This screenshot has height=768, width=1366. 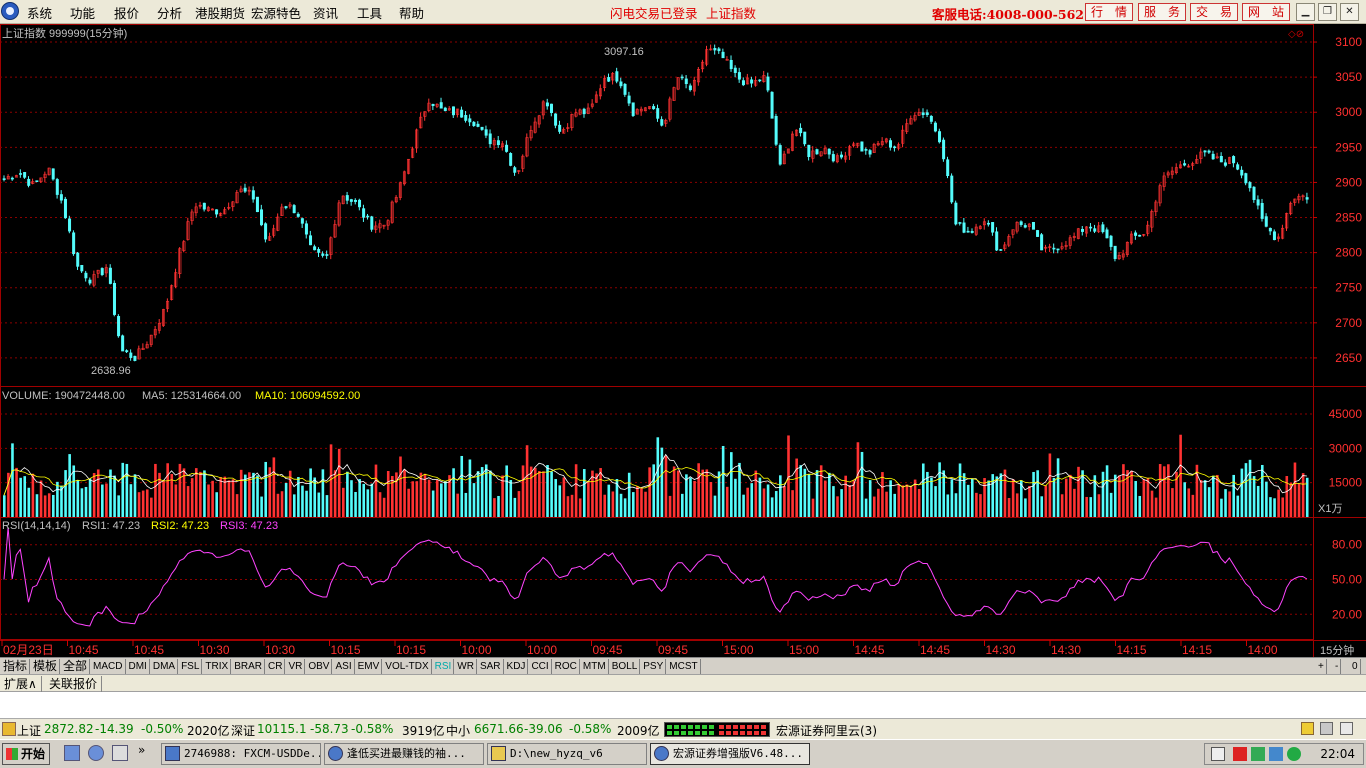 I want to click on indicator-tab-trix: TRIX, so click(x=217, y=666).